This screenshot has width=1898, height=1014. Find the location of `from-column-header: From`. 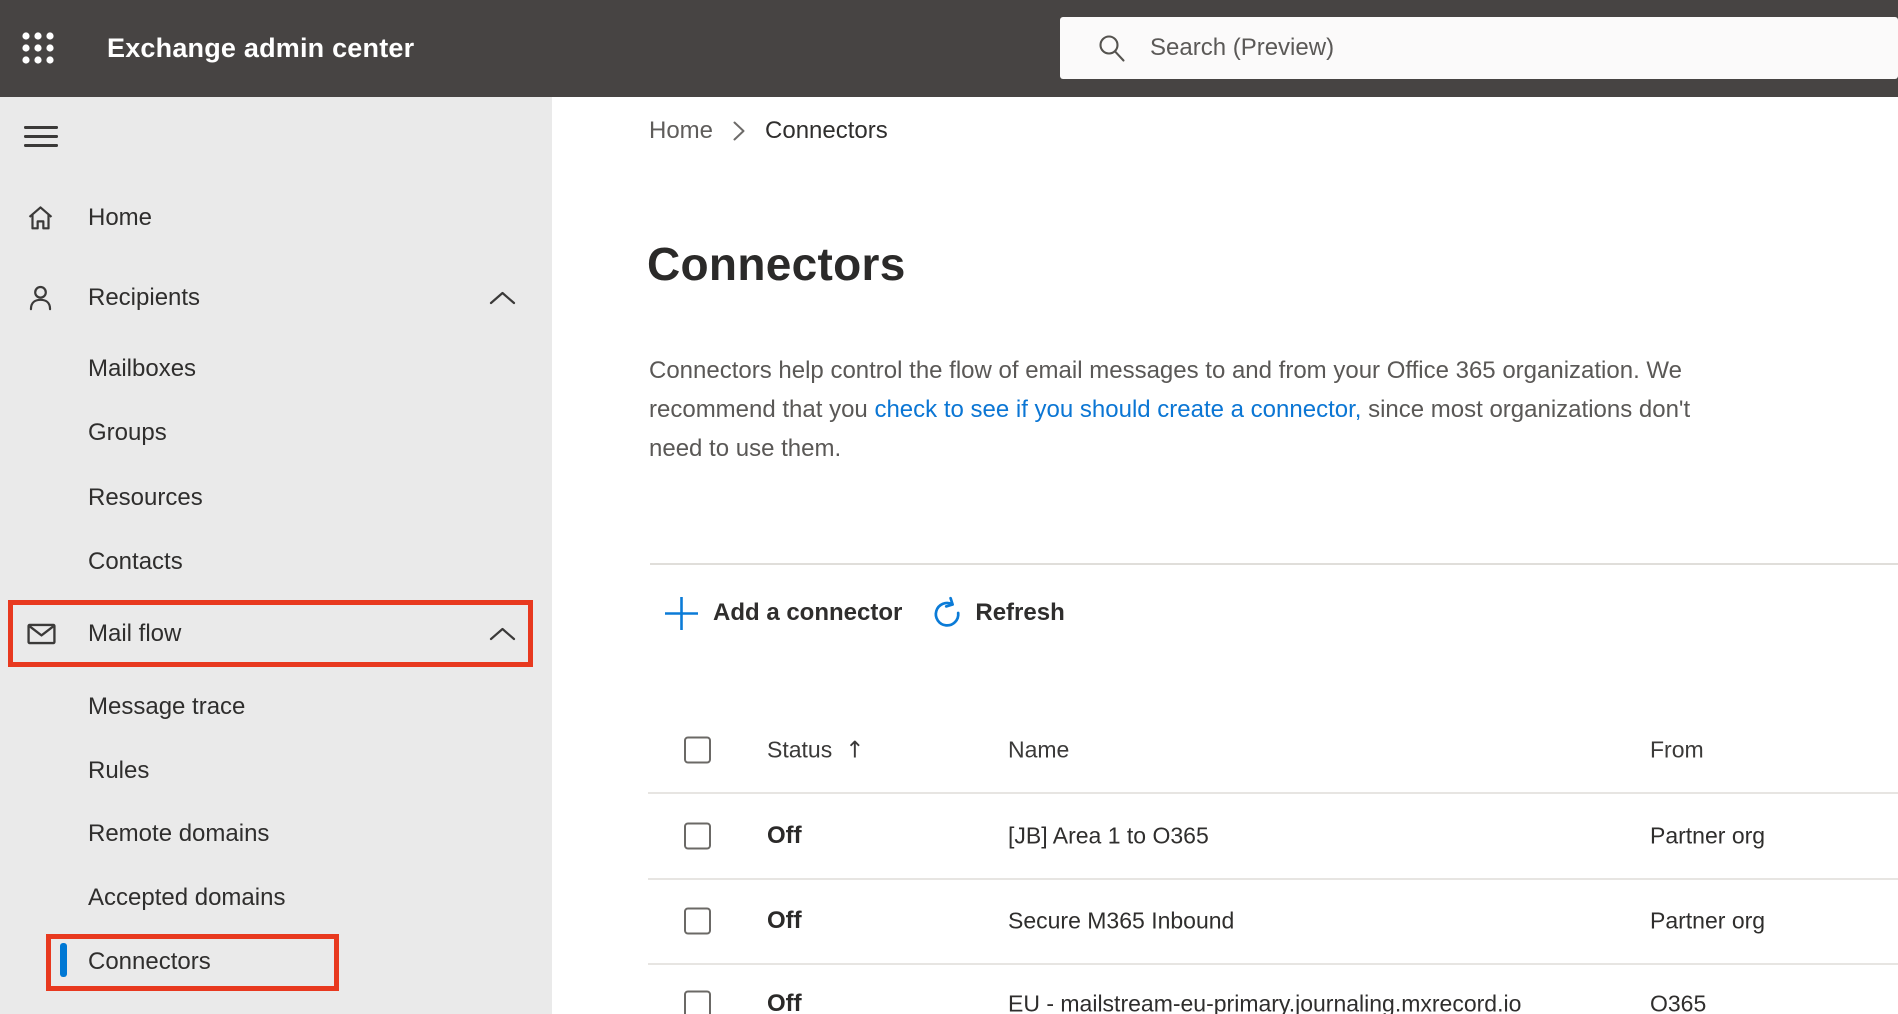

from-column-header: From is located at coordinates (1677, 750).